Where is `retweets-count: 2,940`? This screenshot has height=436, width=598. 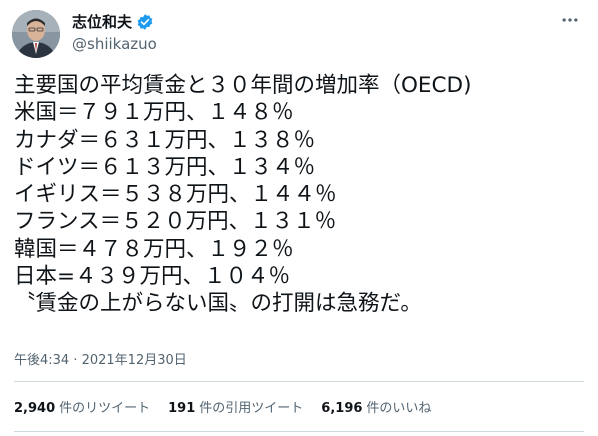 retweets-count: 2,940 is located at coordinates (35, 408).